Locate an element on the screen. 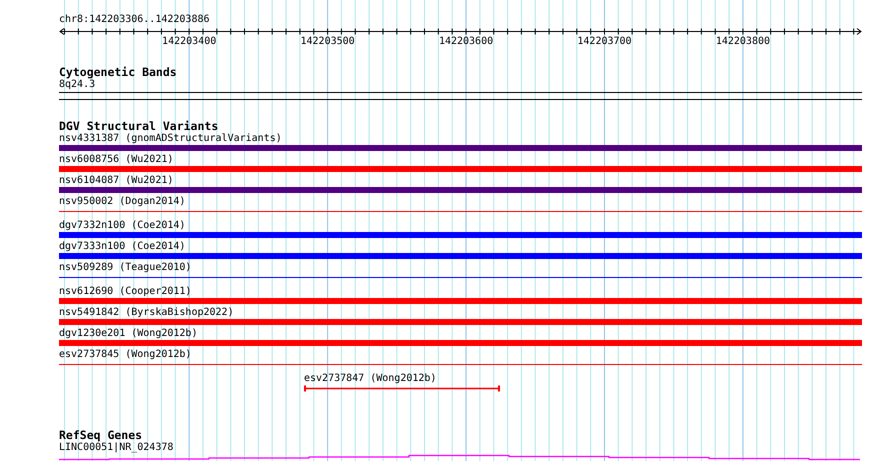 The image size is (890, 461). tick-label: 142203600 is located at coordinates (466, 41).